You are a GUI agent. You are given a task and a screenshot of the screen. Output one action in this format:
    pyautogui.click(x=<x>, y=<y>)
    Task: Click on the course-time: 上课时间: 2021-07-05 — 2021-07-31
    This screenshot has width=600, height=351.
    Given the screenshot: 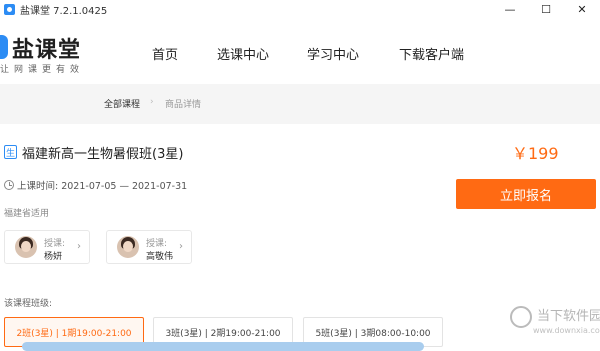 What is the action you would take?
    pyautogui.click(x=95, y=185)
    